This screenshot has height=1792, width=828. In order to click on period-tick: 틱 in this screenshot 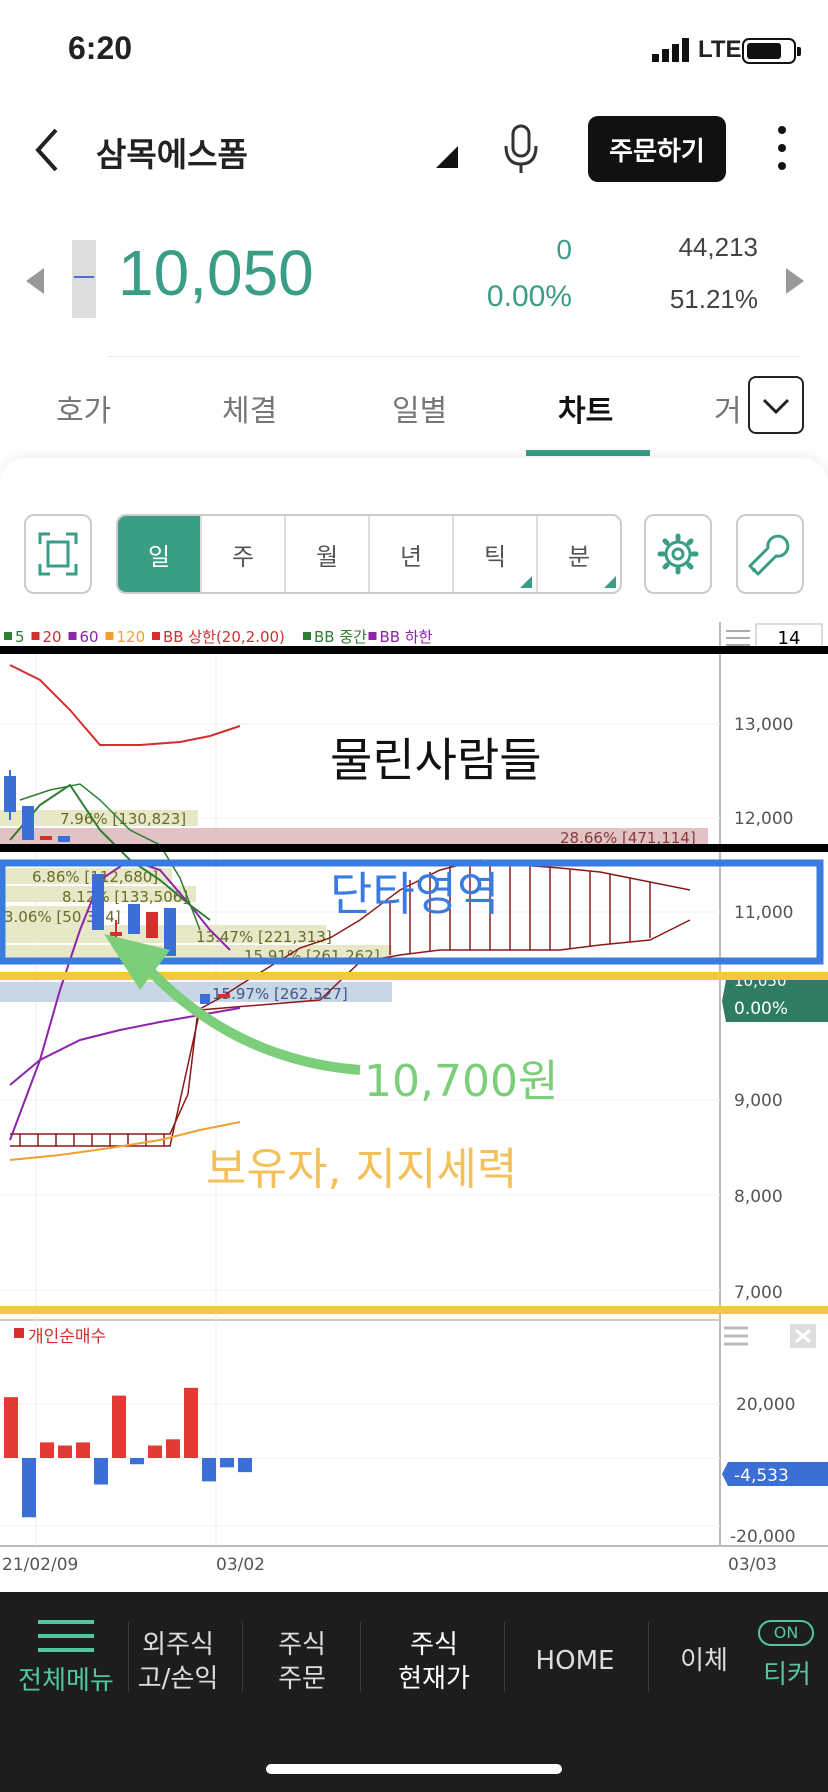, I will do `click(496, 554)`.